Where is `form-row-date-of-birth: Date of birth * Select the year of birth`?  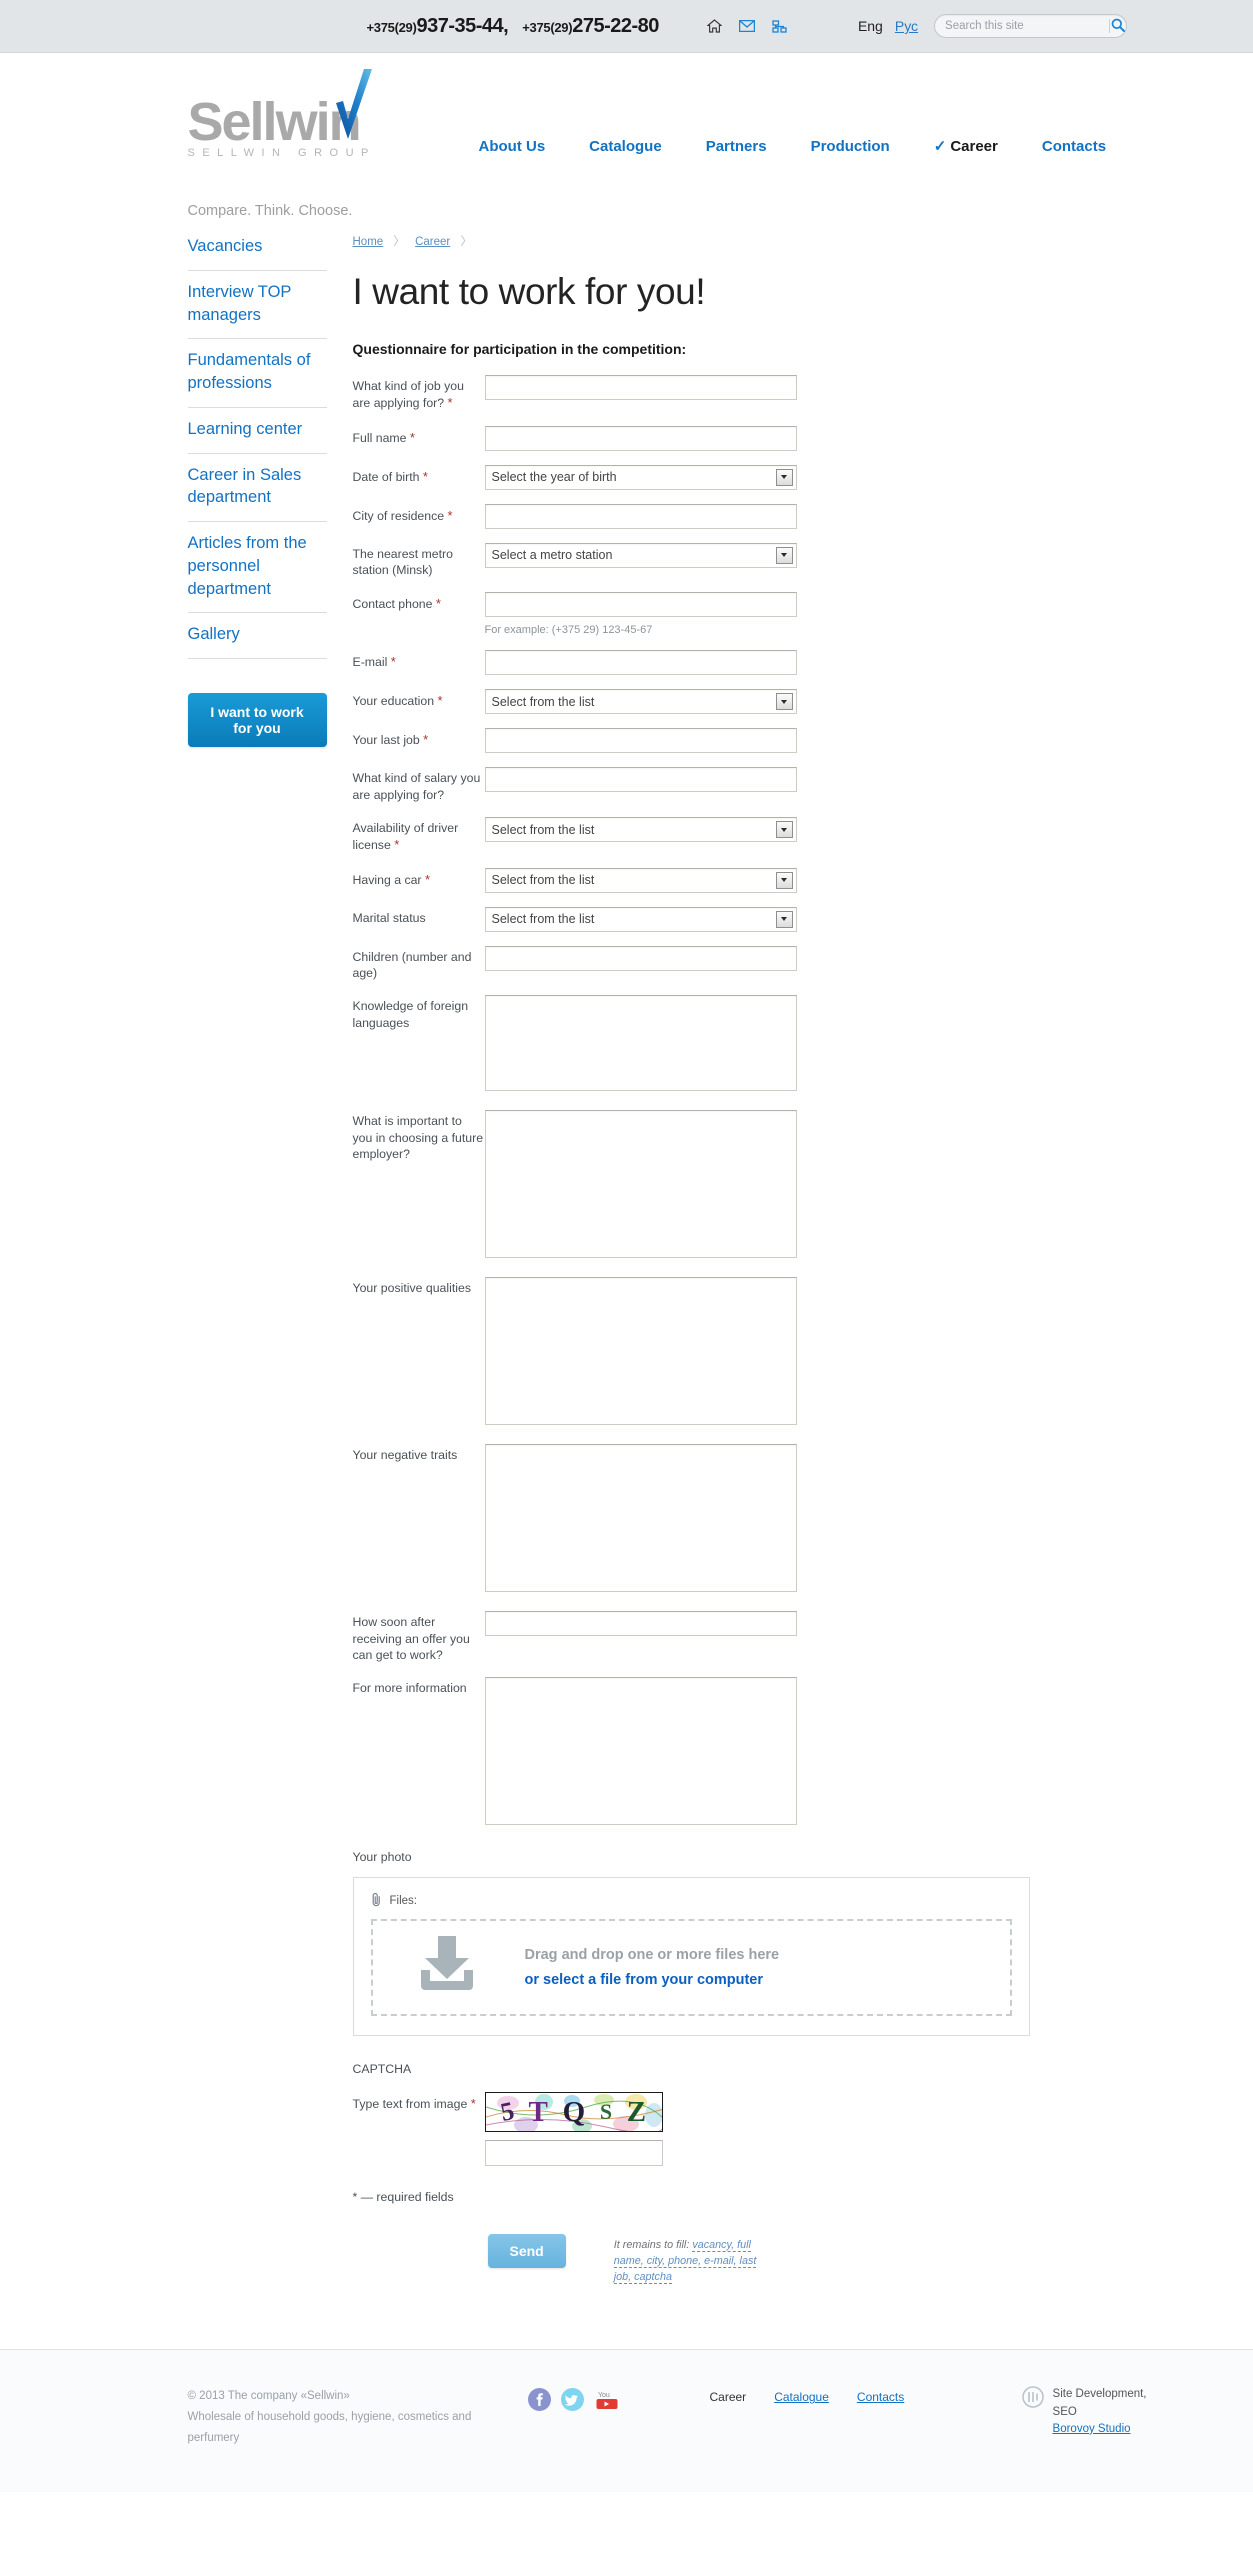
form-row-date-of-birth: Date of birth * Select the year of birth is located at coordinates (770, 477).